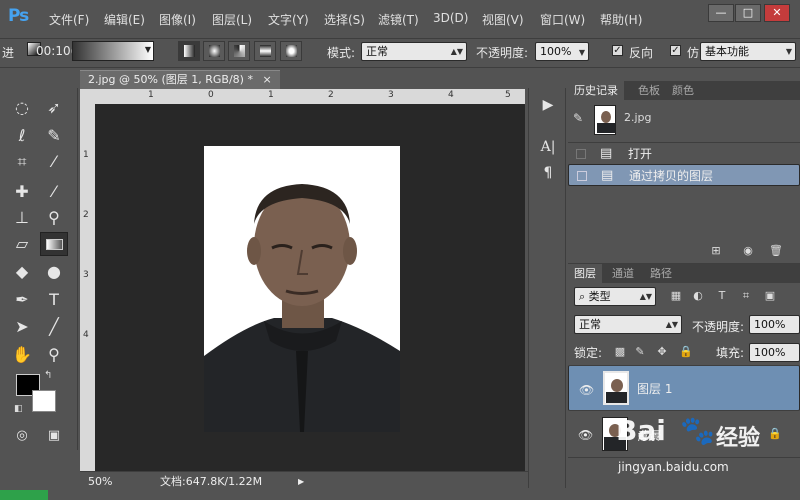 The height and width of the screenshot is (500, 800). Describe the element at coordinates (214, 51) in the screenshot. I see `radial-gradient-button` at that location.